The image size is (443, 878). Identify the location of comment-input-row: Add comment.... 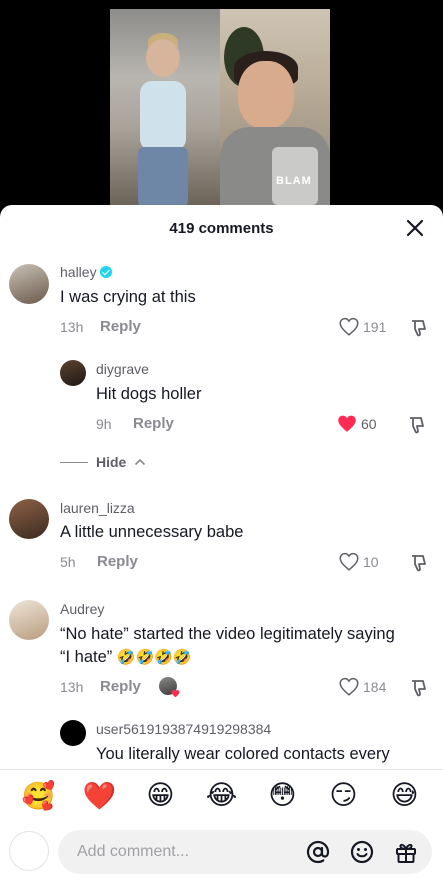
(221, 849).